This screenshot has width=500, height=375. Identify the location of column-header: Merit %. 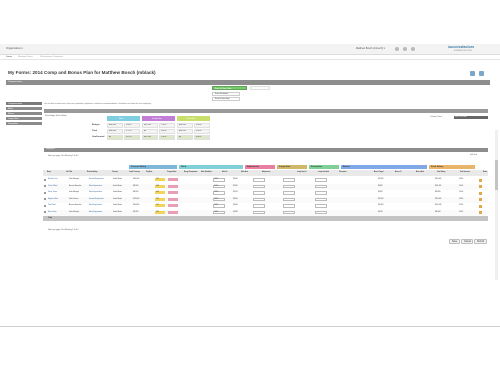
(224, 173).